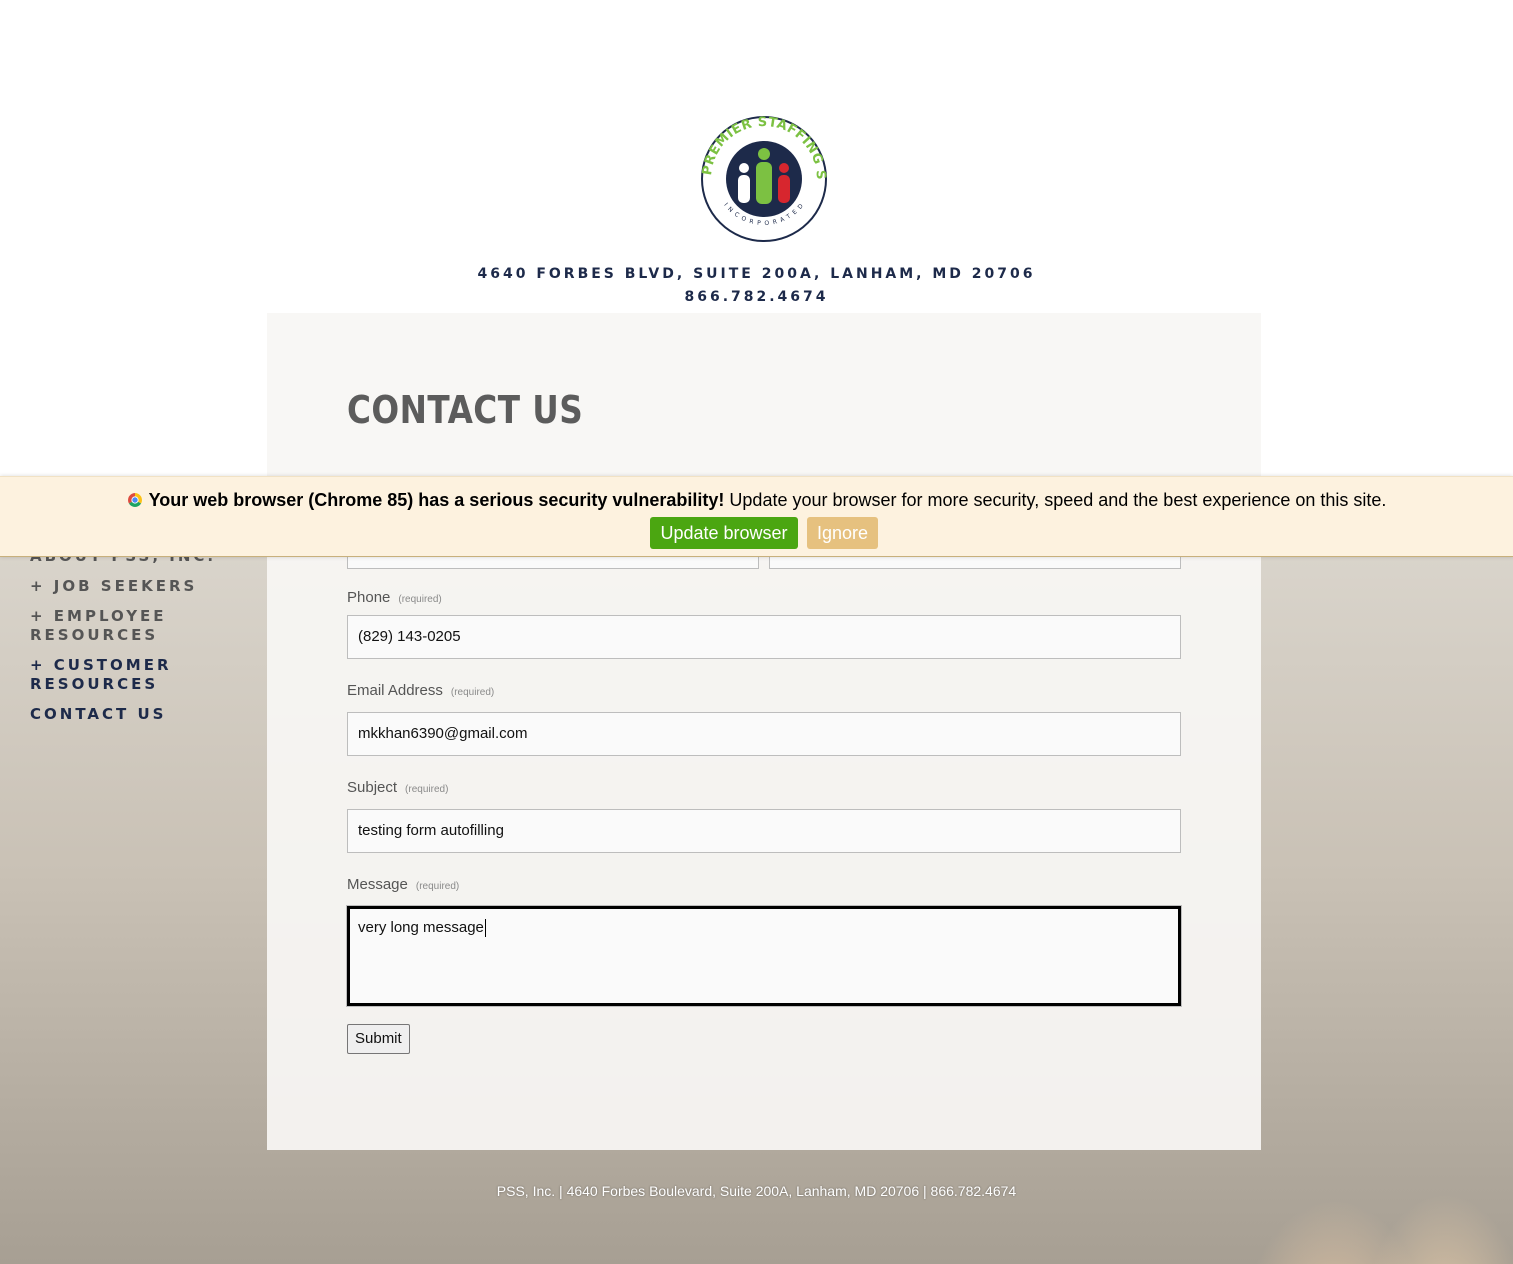  I want to click on subject-label-text: Subject, so click(372, 787).